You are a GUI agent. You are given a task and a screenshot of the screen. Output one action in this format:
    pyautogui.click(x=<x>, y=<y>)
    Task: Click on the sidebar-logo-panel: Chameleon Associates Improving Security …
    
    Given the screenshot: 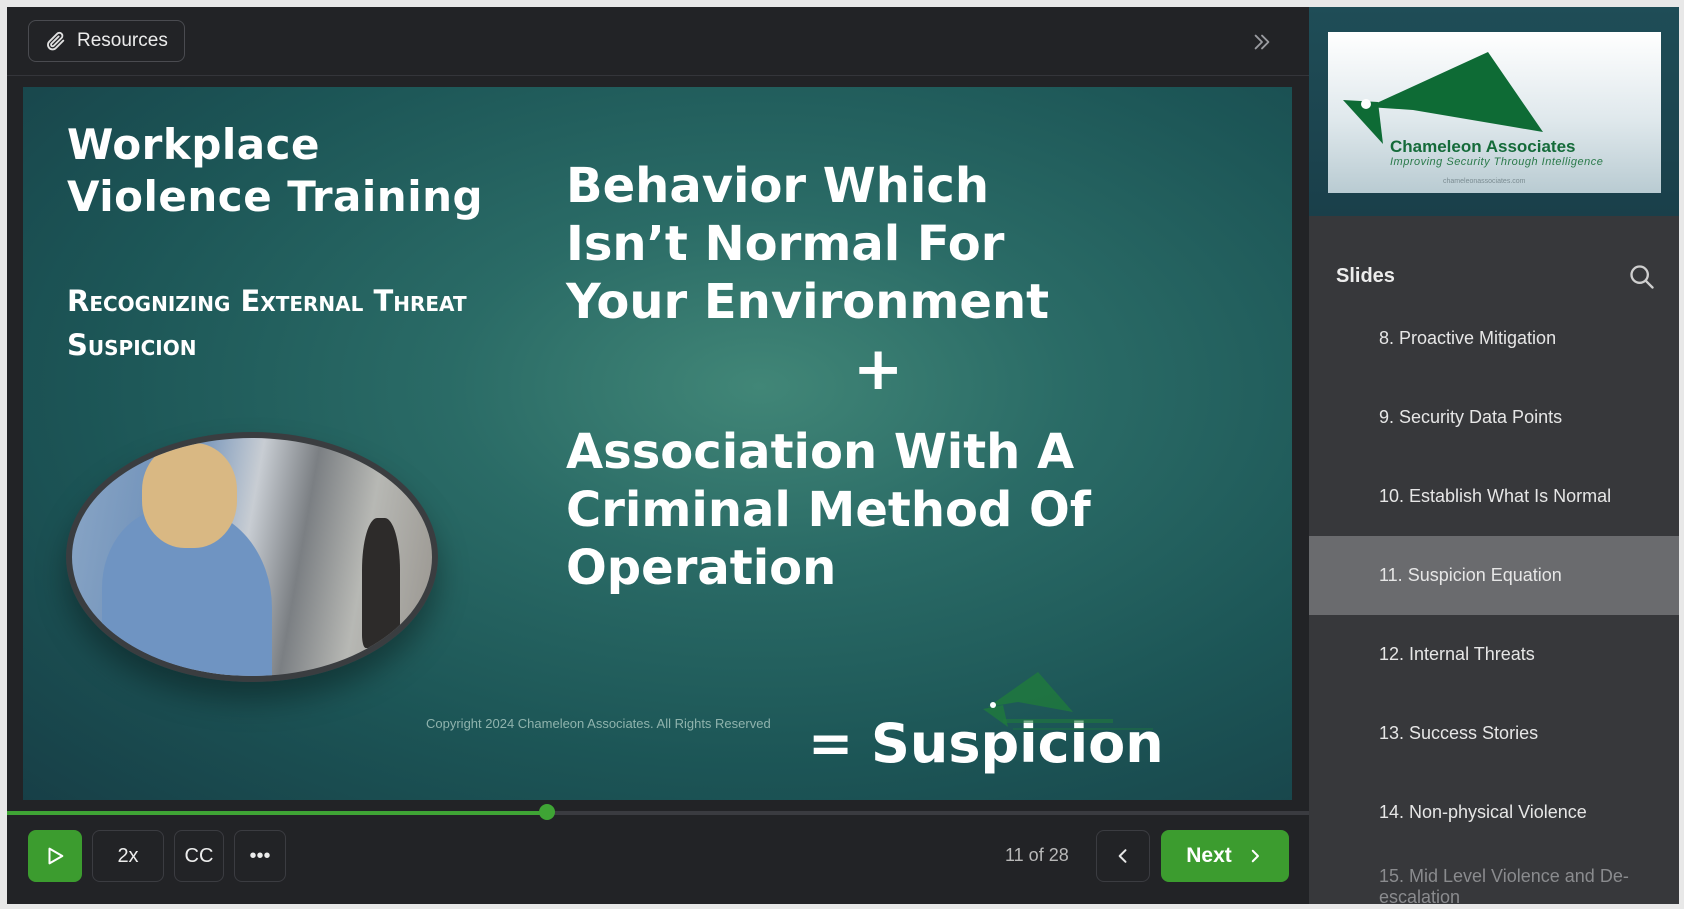 What is the action you would take?
    pyautogui.click(x=1494, y=111)
    